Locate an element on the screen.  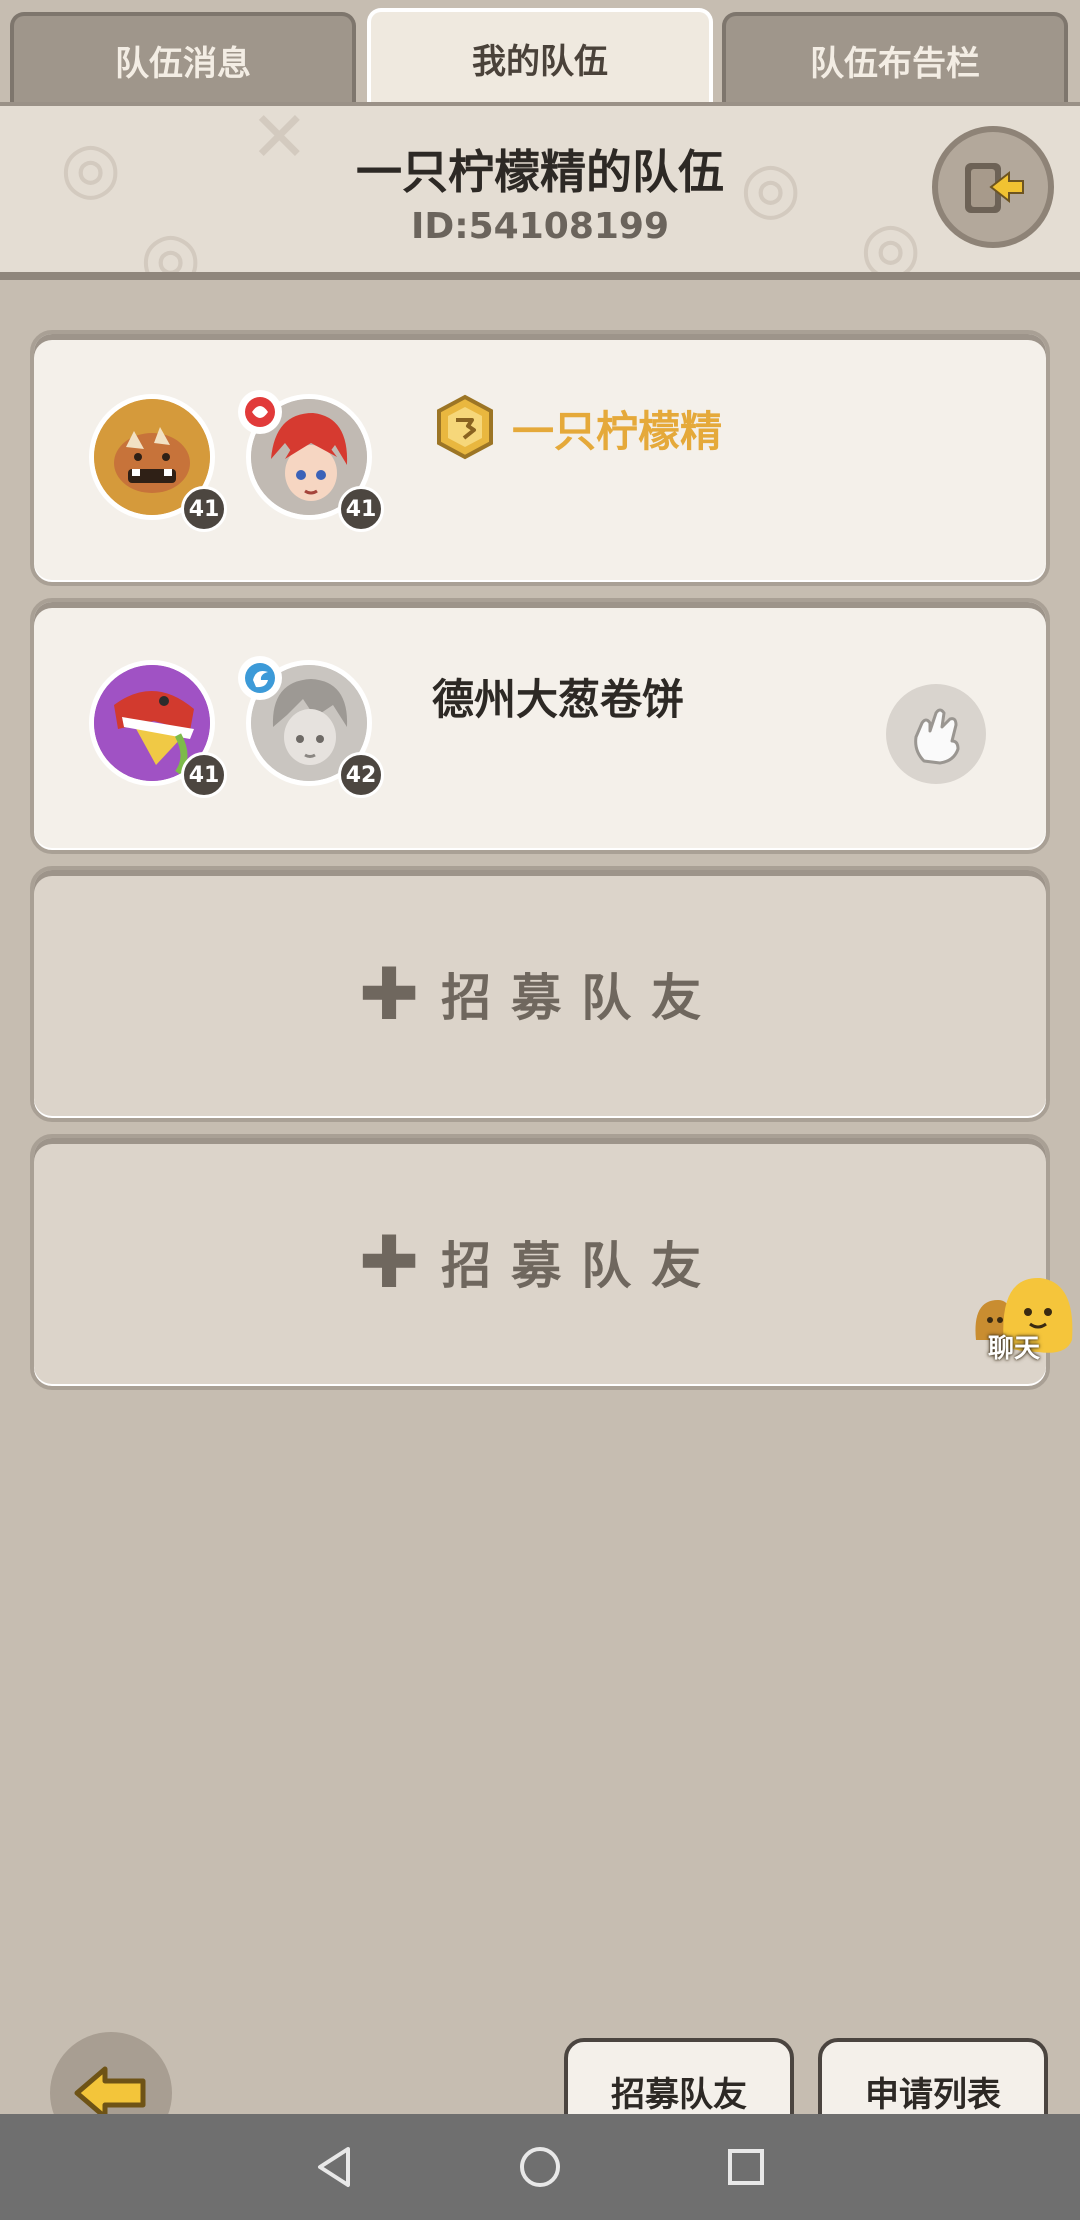
system-nav-bar is located at coordinates (540, 2167).